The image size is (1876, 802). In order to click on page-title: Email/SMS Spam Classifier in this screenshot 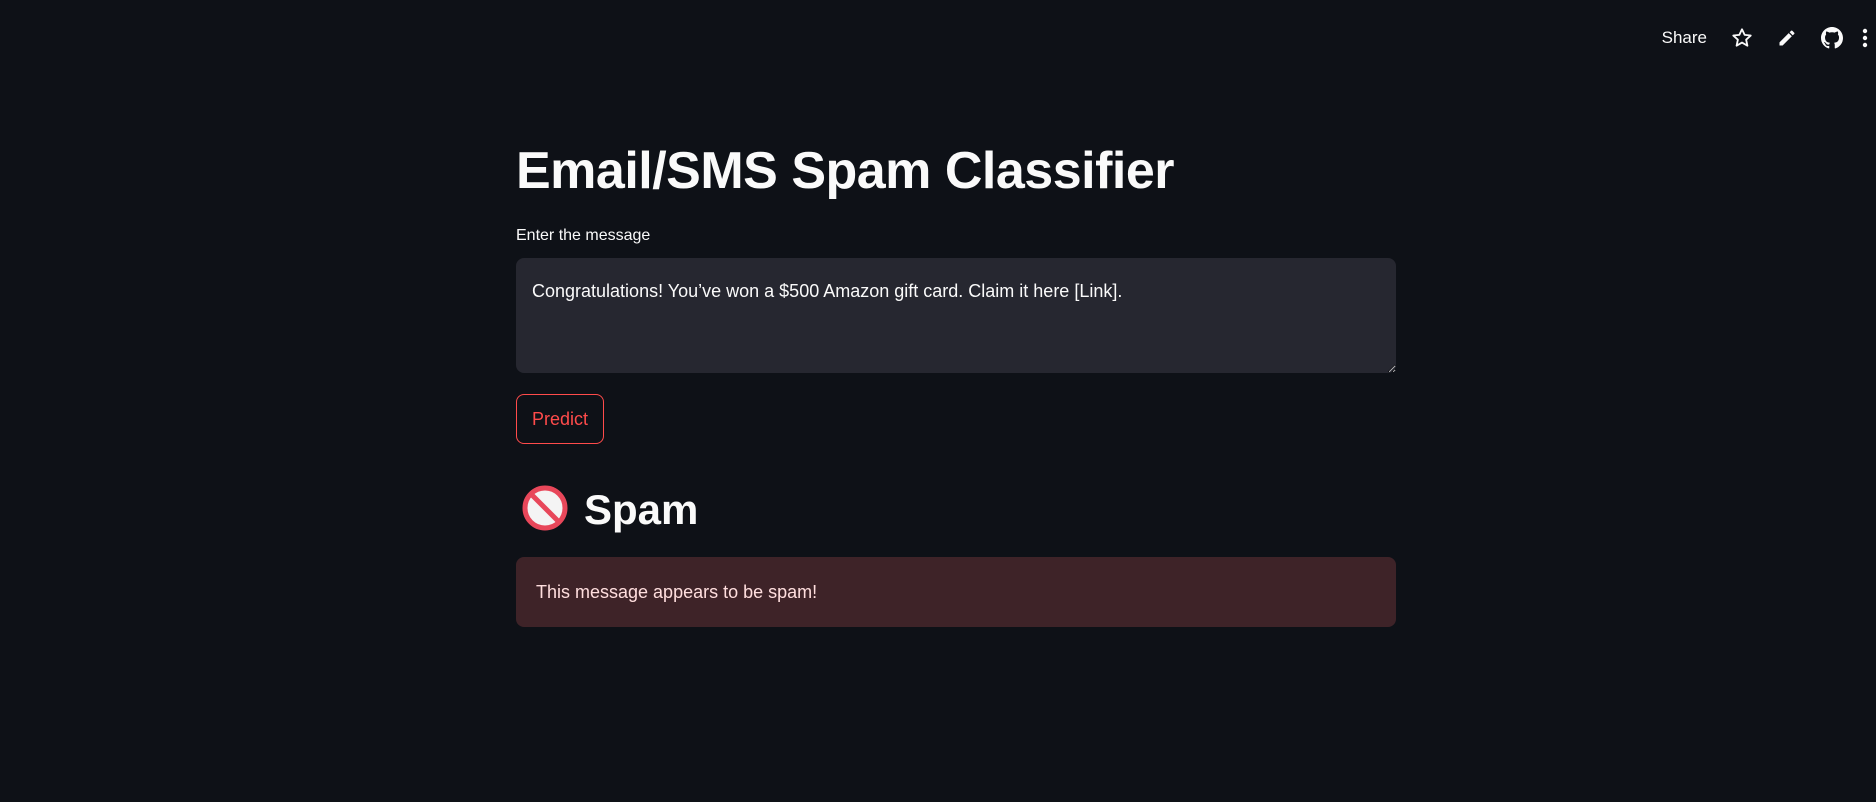, I will do `click(845, 171)`.